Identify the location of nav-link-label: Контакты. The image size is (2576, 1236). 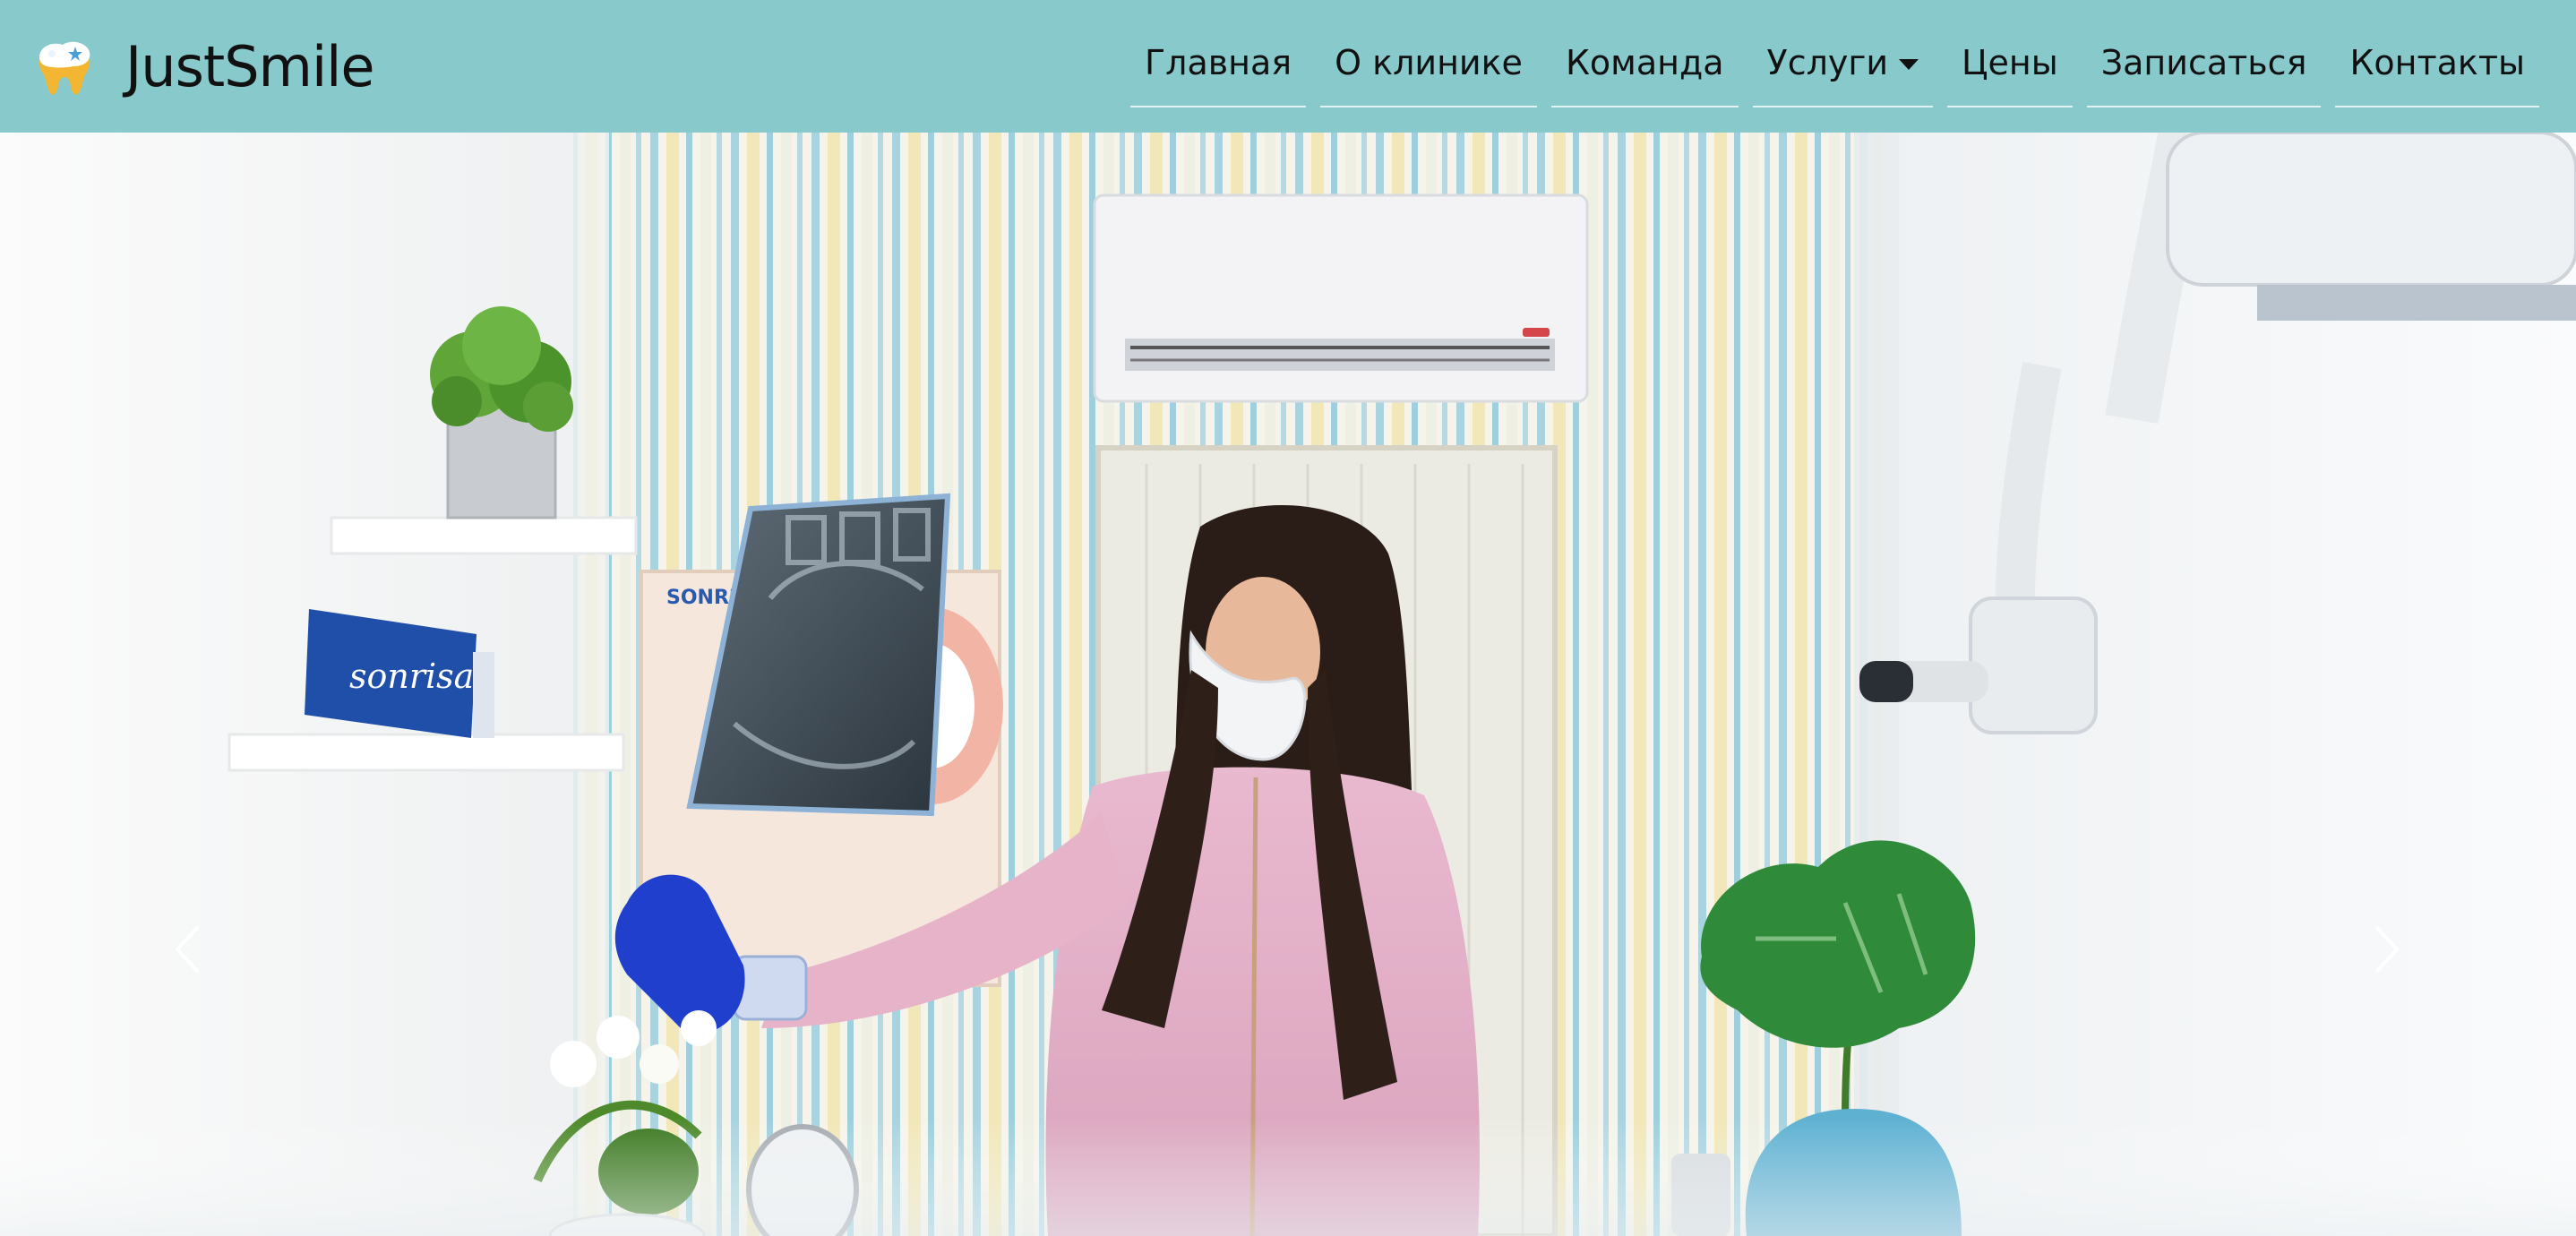
(2437, 62).